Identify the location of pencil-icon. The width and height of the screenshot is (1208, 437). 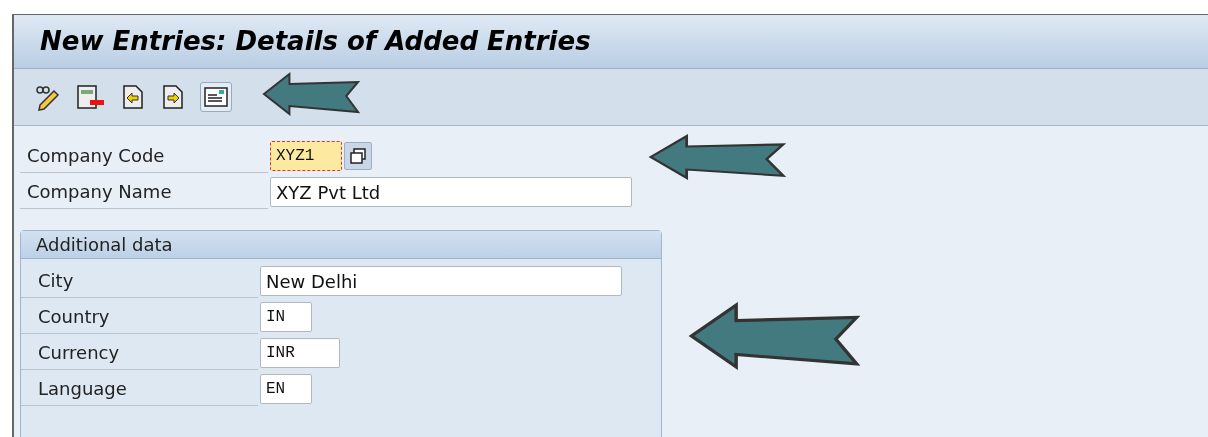
(48, 97).